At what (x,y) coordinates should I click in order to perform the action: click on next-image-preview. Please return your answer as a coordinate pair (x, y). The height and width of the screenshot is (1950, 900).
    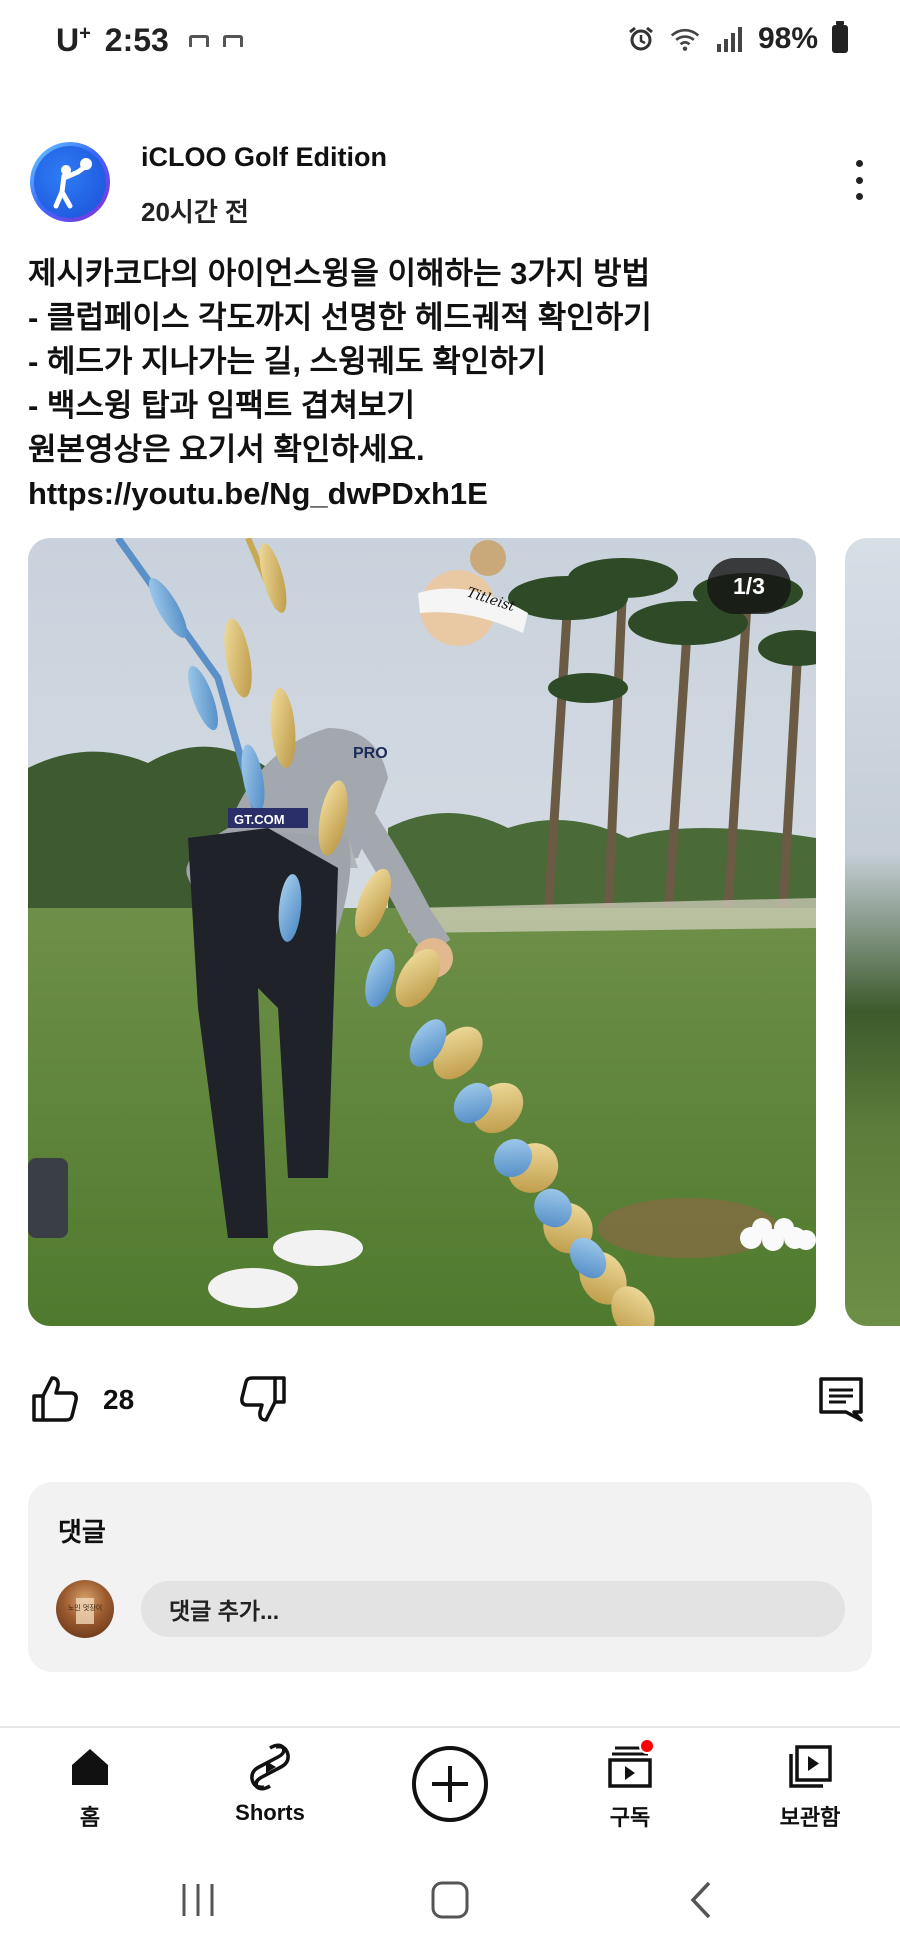
    Looking at the image, I should click on (872, 932).